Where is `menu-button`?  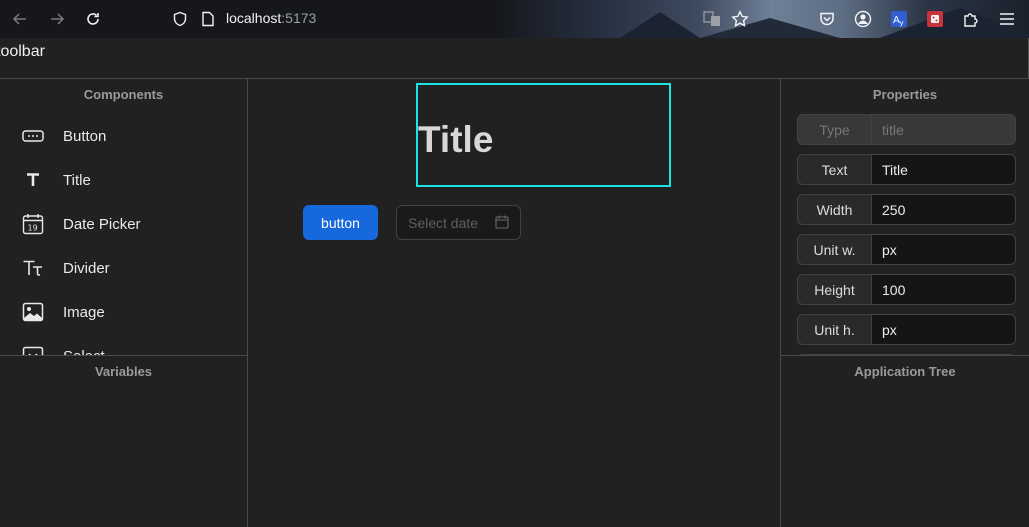
menu-button is located at coordinates (1007, 19).